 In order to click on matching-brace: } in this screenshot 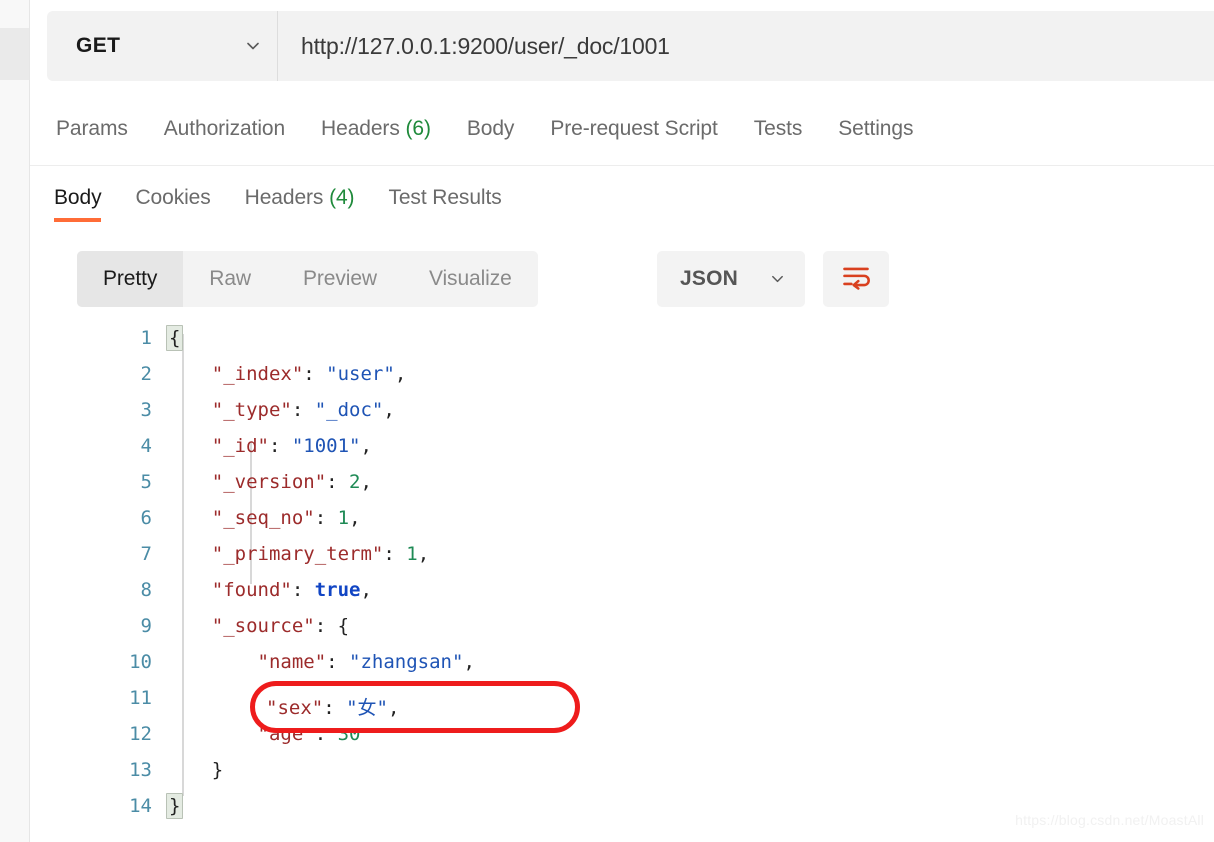, I will do `click(175, 806)`.